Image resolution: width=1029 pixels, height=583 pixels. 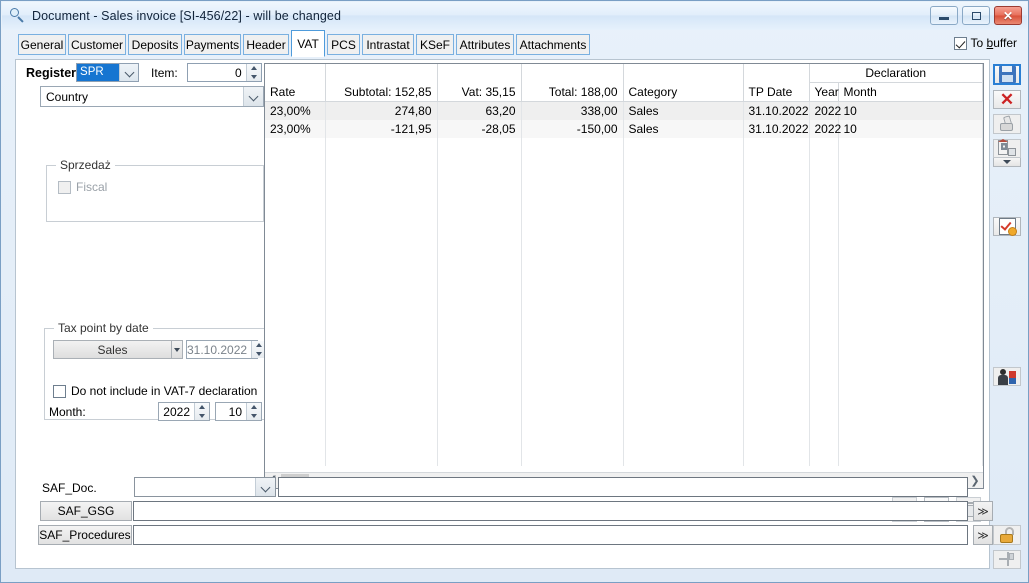 What do you see at coordinates (381, 83) in the screenshot?
I see `col-subtotal: Subtotal: 152,85` at bounding box center [381, 83].